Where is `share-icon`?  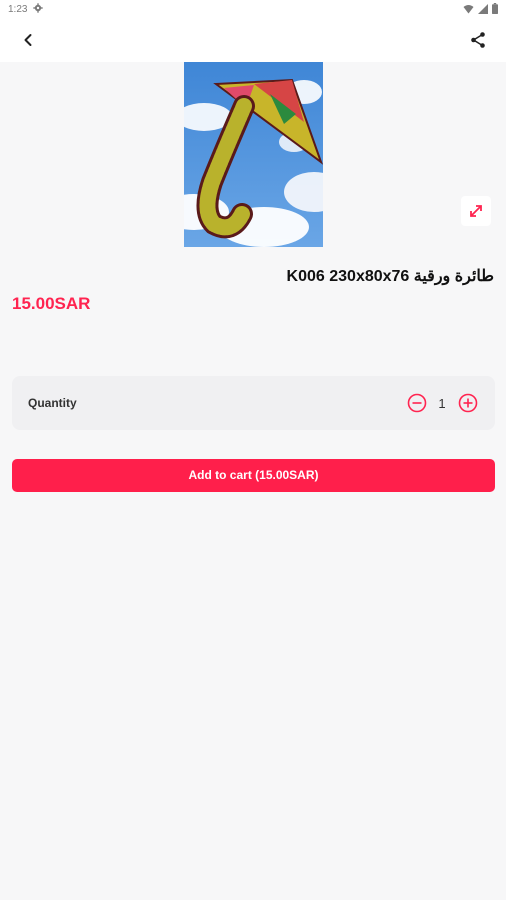
share-icon is located at coordinates (478, 40).